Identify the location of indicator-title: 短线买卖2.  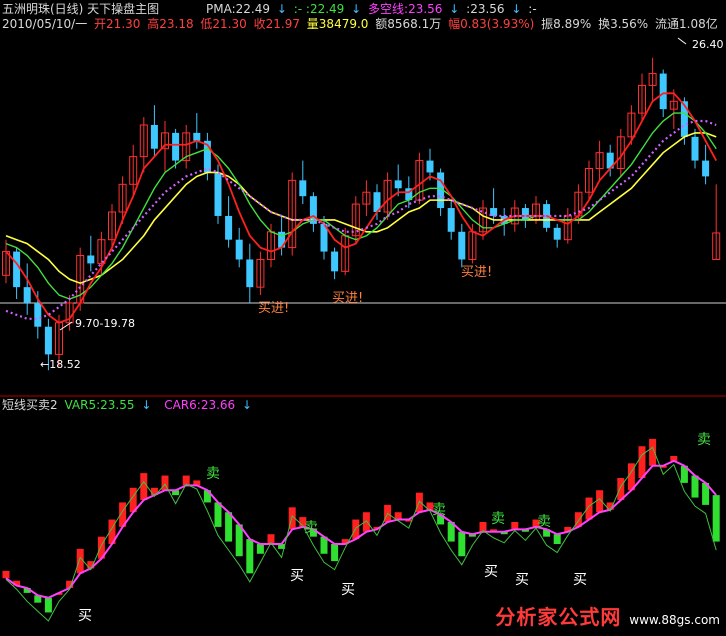
(30, 405).